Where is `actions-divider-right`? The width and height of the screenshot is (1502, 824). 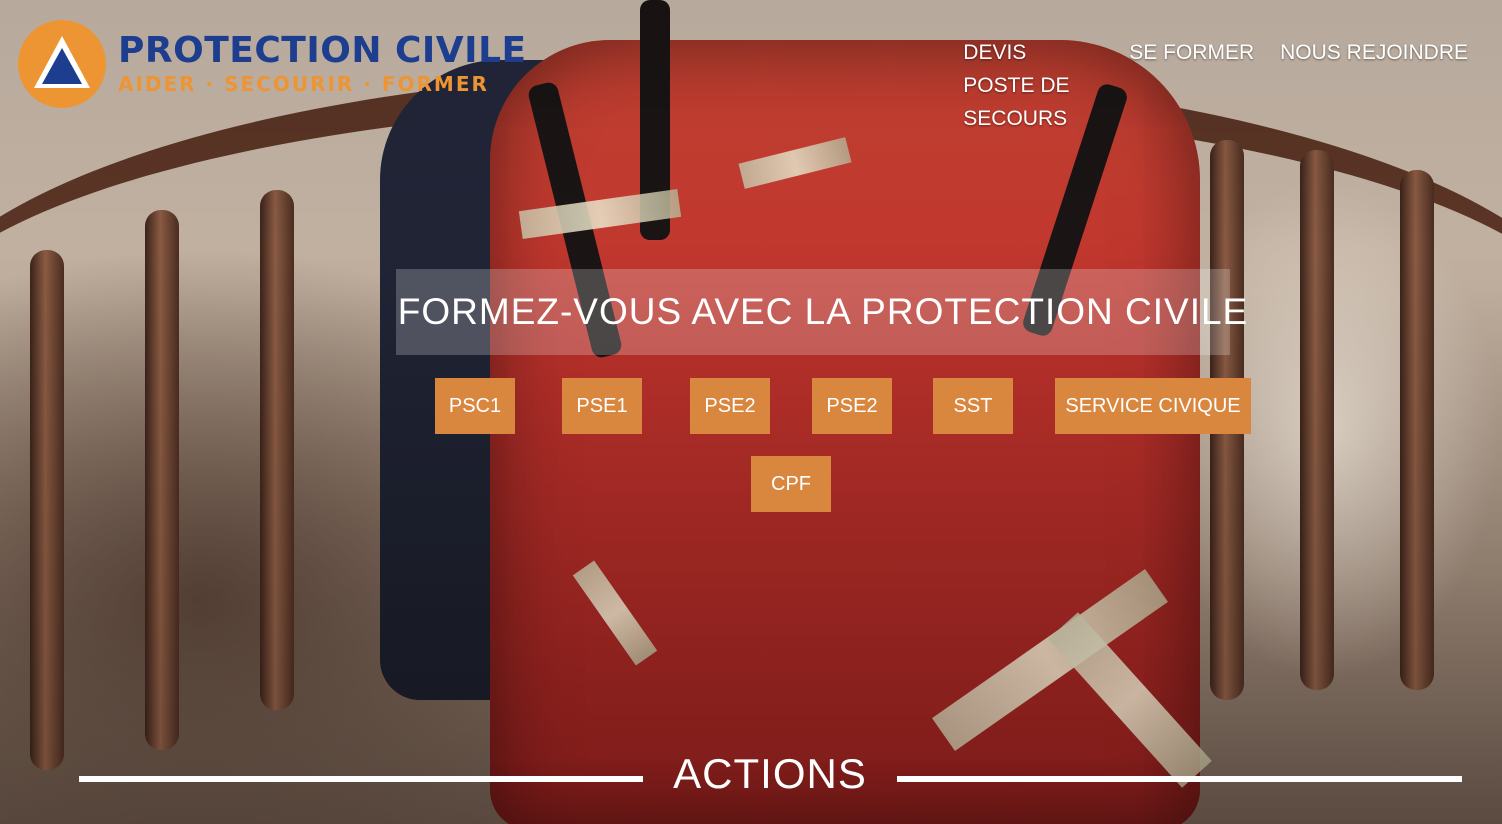
actions-divider-right is located at coordinates (1179, 779).